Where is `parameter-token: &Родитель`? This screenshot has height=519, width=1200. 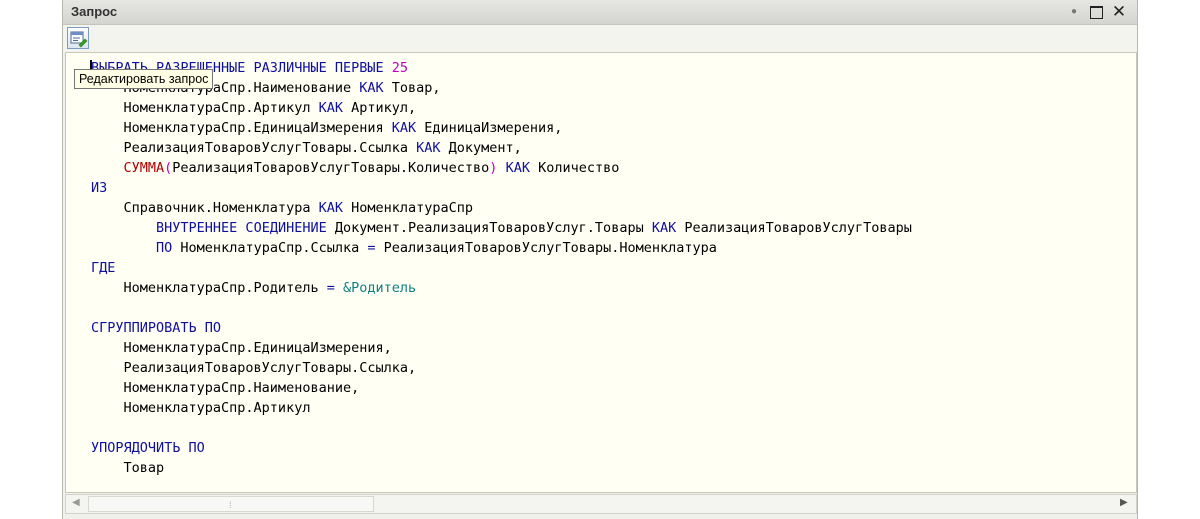 parameter-token: &Родитель is located at coordinates (379, 288).